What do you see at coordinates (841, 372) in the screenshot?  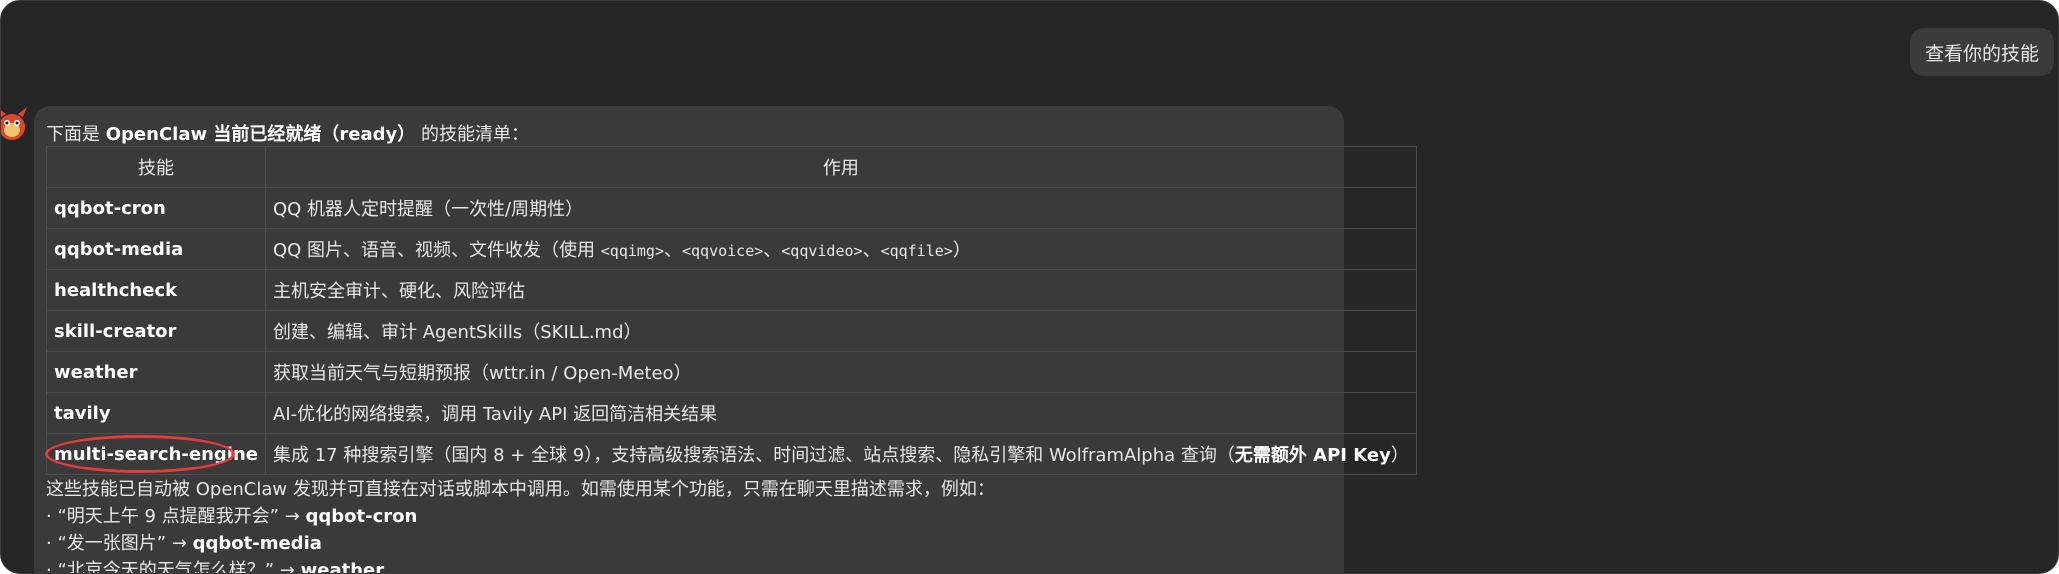 I see `skill-desc: 获取当前天气与短期预报（wttr.in / Open-Meteo）` at bounding box center [841, 372].